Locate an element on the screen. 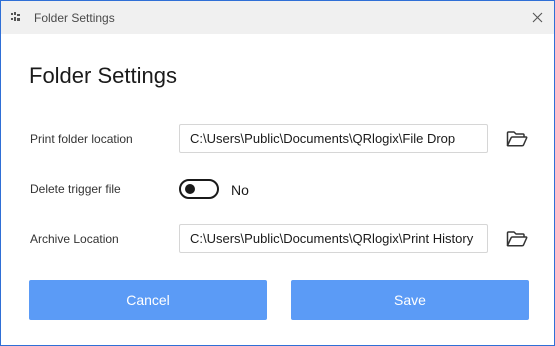 This screenshot has height=346, width=555. archive-location-input is located at coordinates (333, 238).